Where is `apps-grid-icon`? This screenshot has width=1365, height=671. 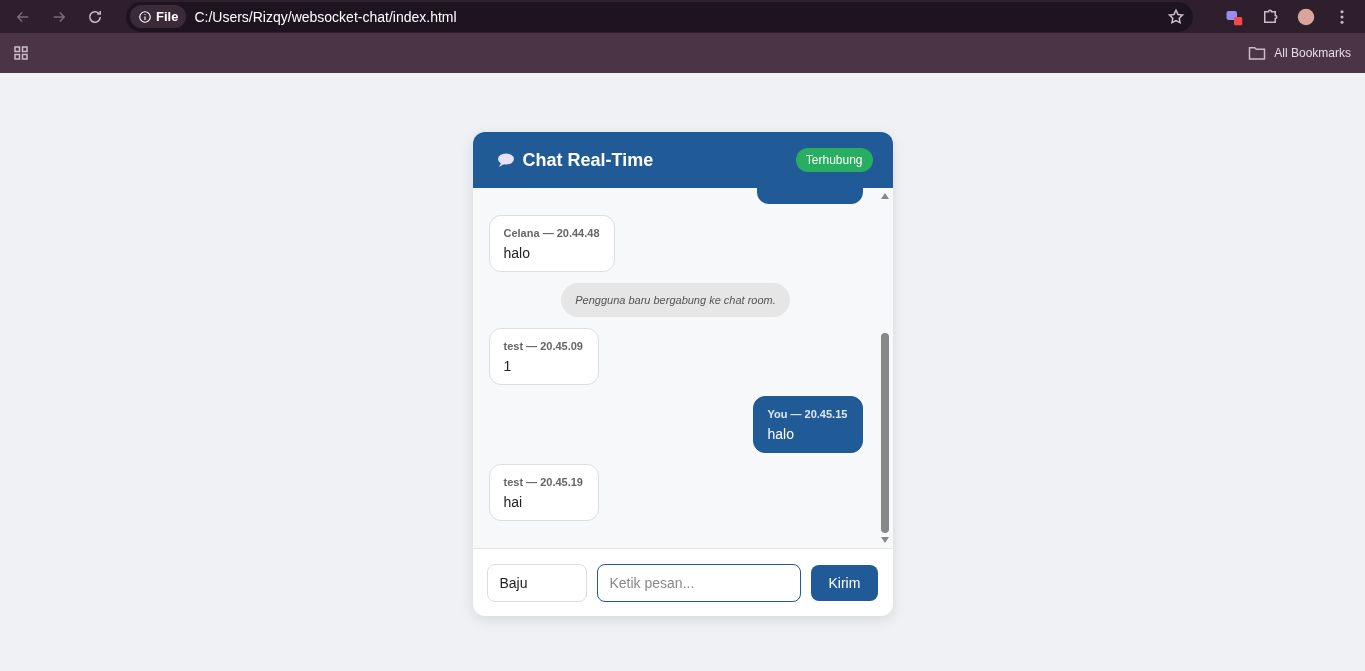
apps-grid-icon is located at coordinates (21, 53).